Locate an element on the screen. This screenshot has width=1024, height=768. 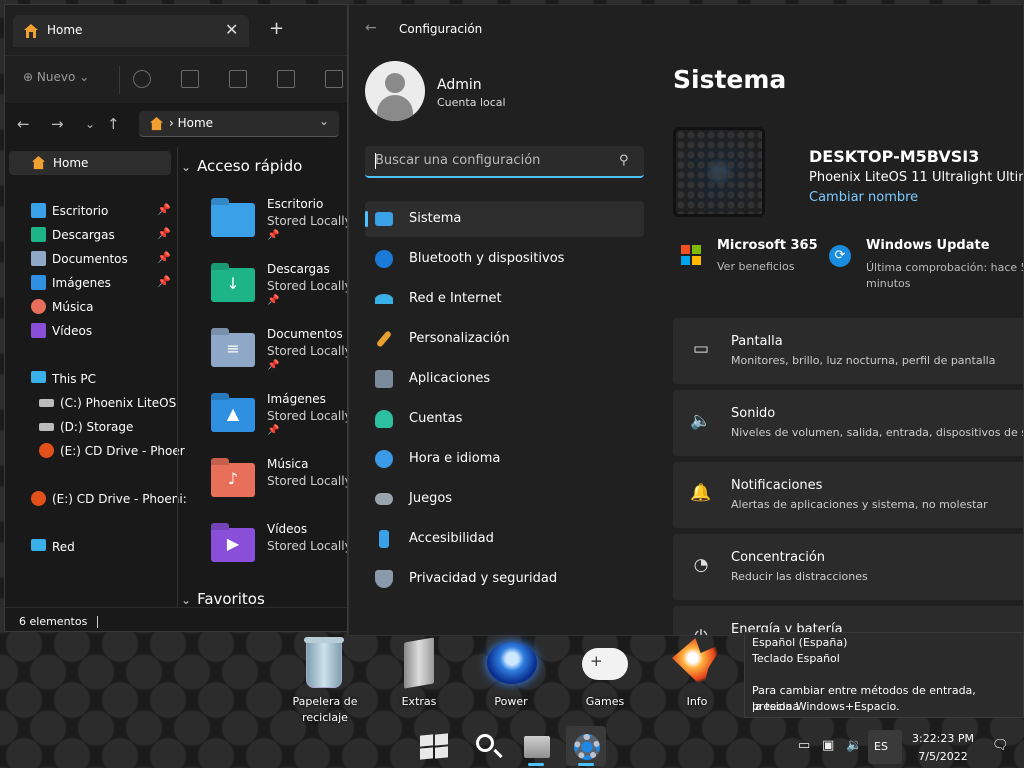
music-folder-icon: ♪ is located at coordinates (233, 480).